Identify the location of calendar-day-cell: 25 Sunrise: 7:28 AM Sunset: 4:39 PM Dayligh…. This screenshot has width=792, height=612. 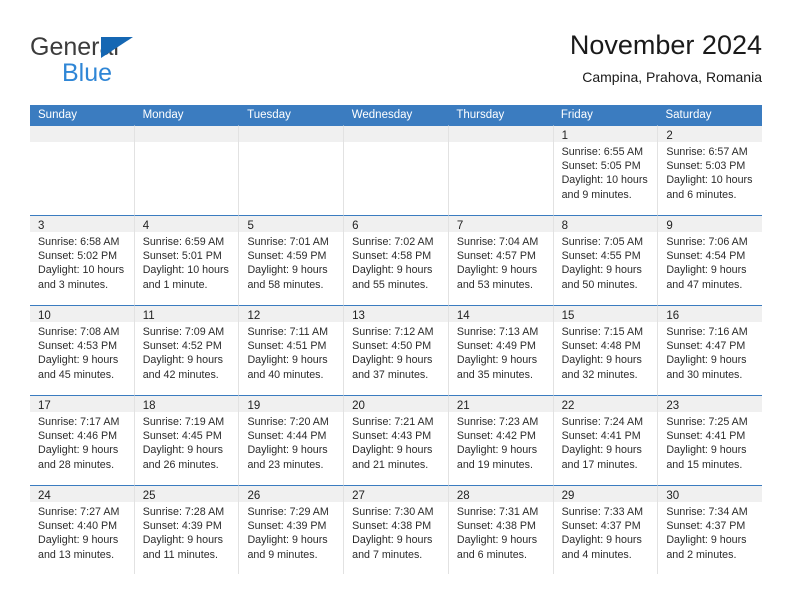
(187, 529).